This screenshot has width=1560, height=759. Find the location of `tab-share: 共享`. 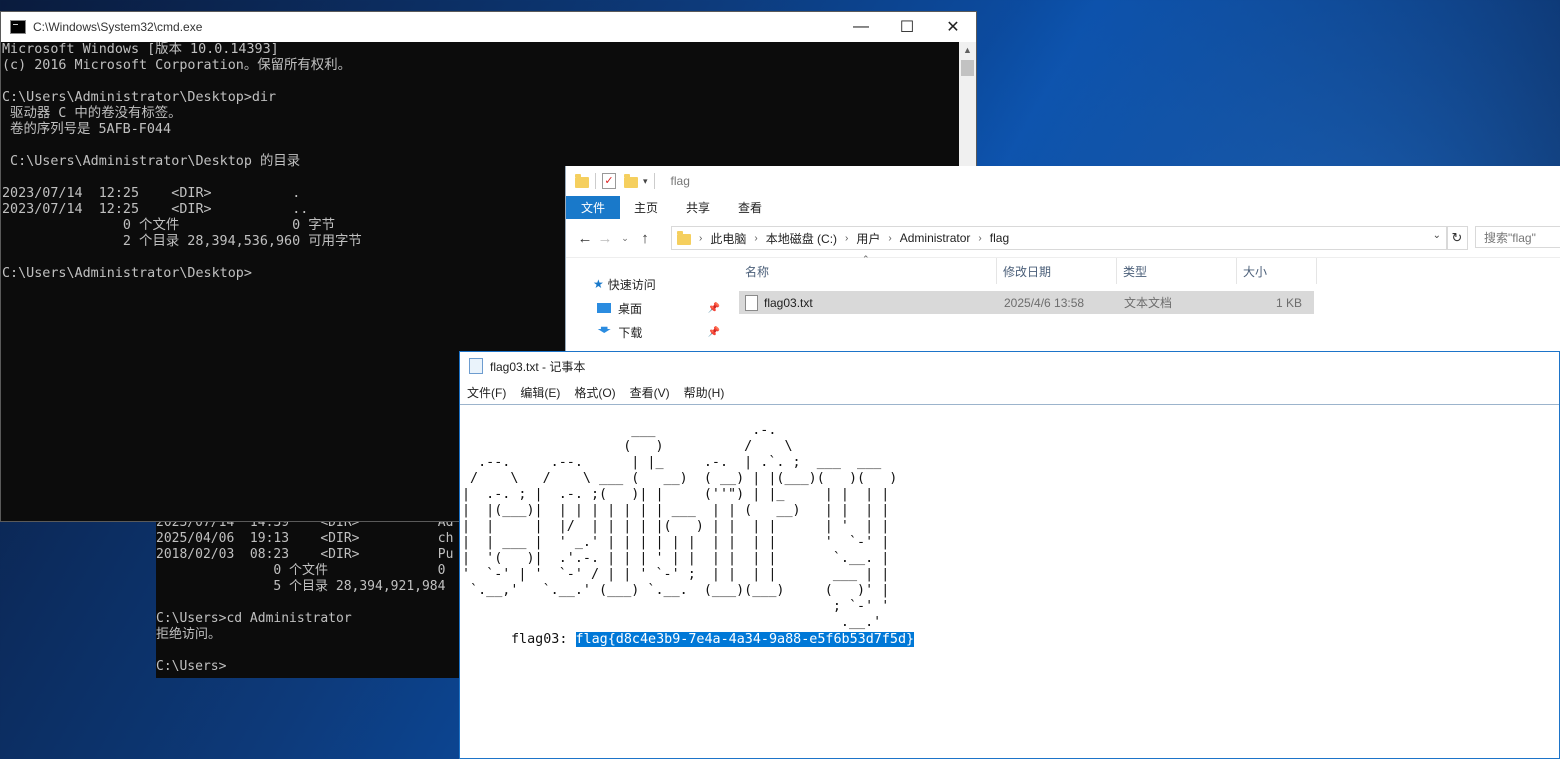

tab-share: 共享 is located at coordinates (698, 207).